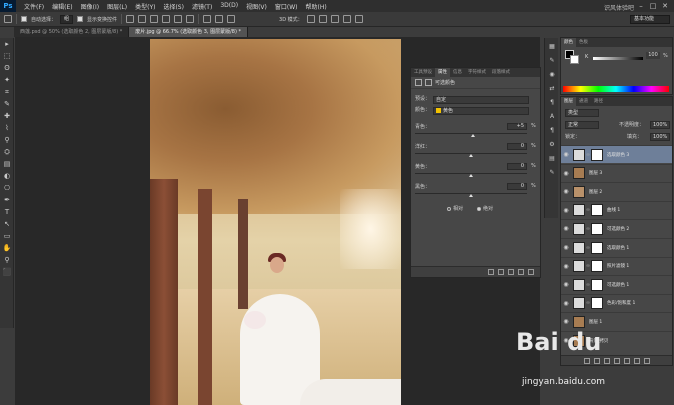  Describe the element at coordinates (457, 72) in the screenshot. I see `panel-tab: 信息` at that location.